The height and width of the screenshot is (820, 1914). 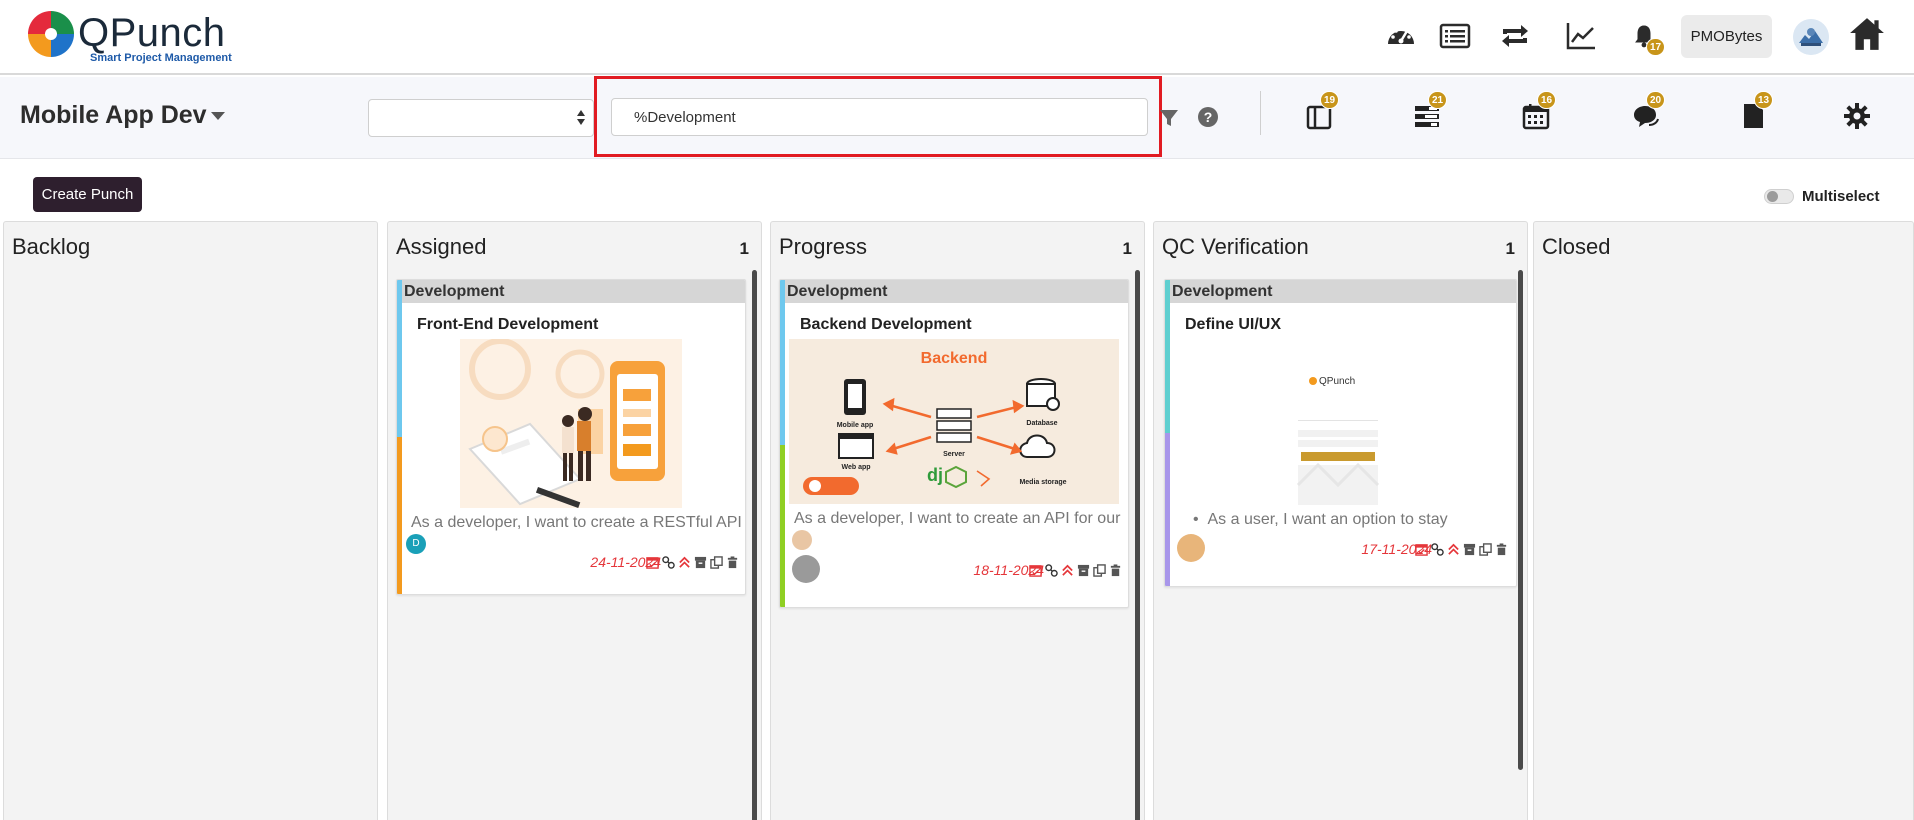 What do you see at coordinates (1321, 112) in the screenshot?
I see `punch-list-icon: 19` at bounding box center [1321, 112].